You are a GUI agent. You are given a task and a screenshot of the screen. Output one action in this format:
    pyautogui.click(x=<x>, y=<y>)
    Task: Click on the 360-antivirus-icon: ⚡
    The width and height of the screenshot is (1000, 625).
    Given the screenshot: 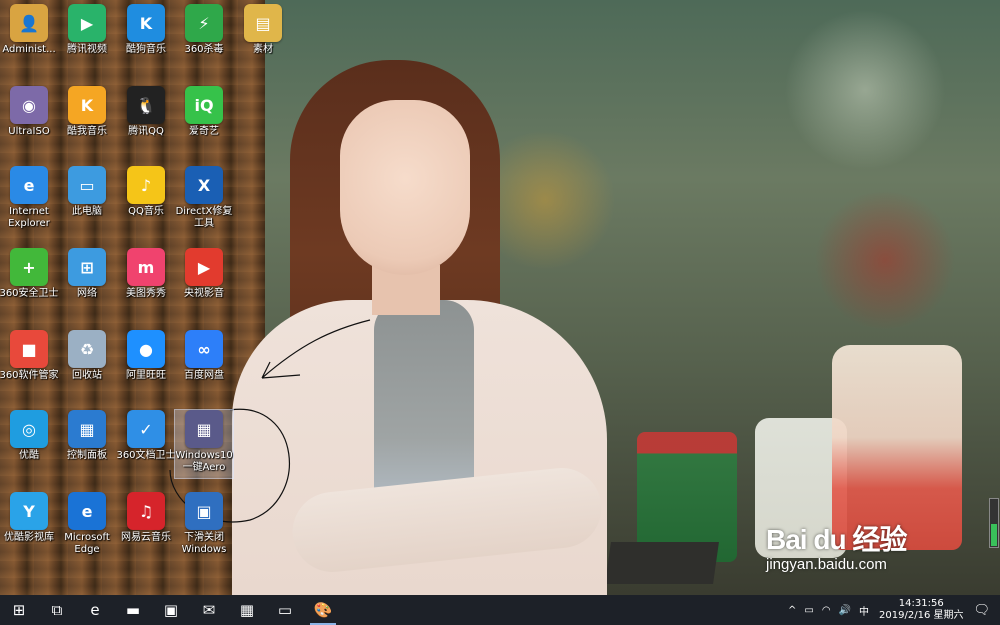 What is the action you would take?
    pyautogui.click(x=204, y=23)
    